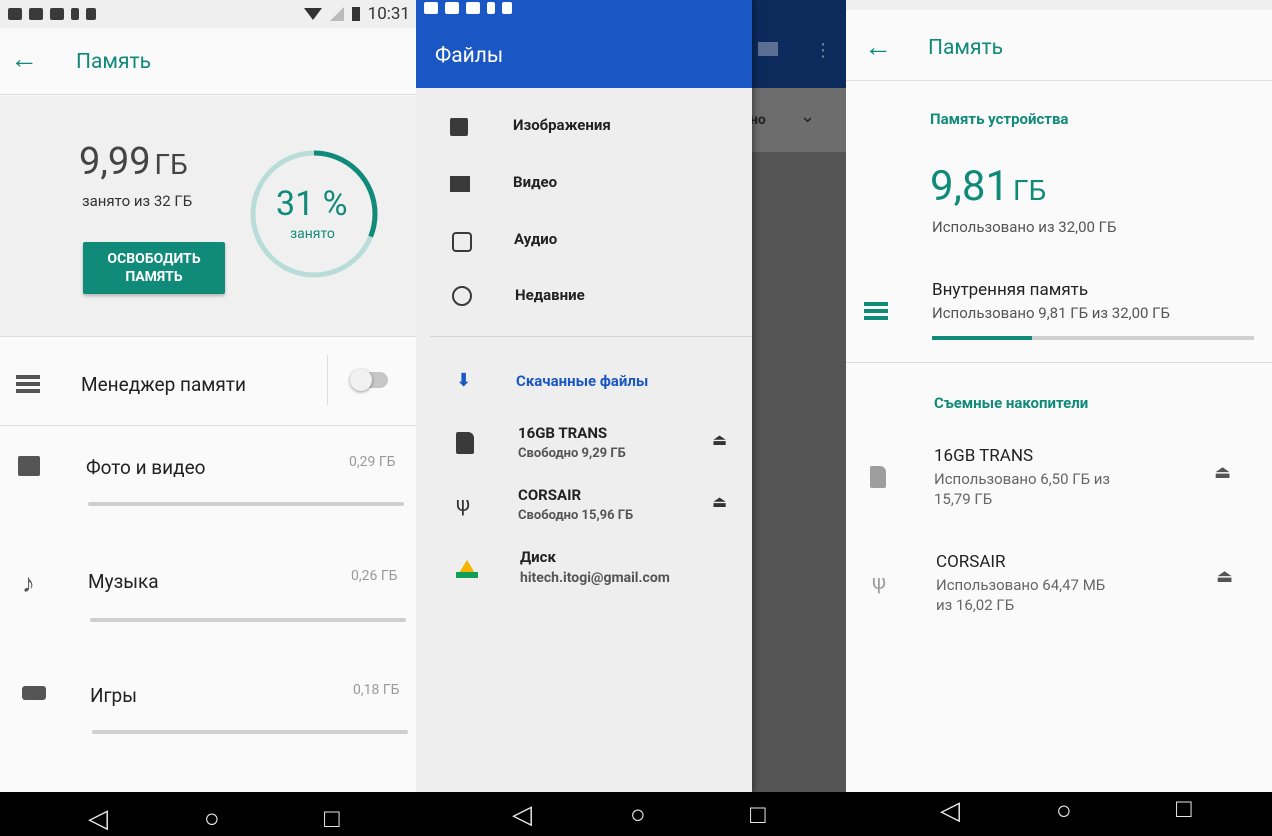 The image size is (1272, 836). Describe the element at coordinates (1093, 338) in the screenshot. I see `internal-storage-bar` at that location.